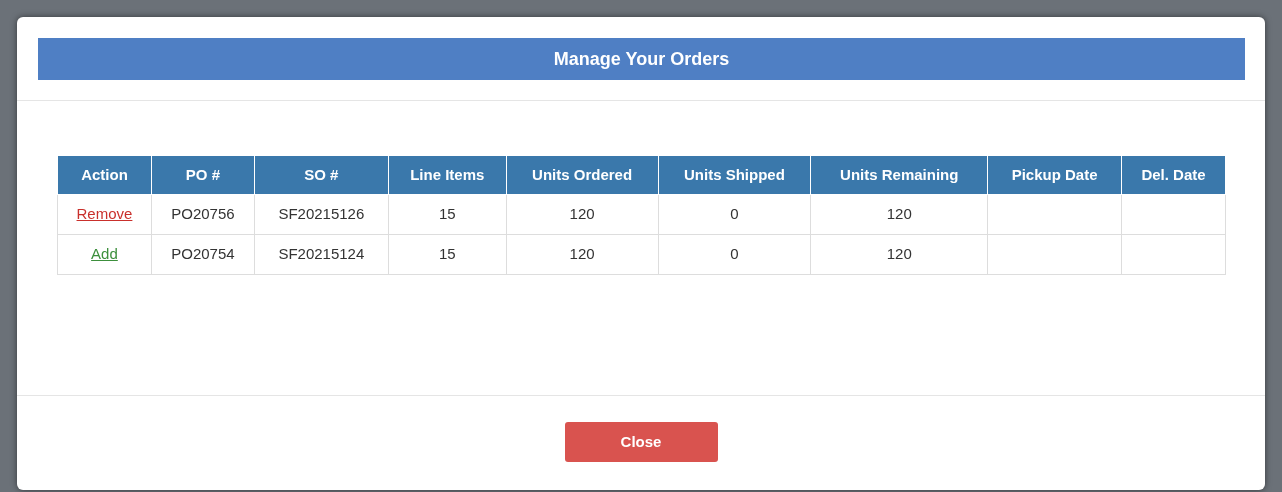 Image resolution: width=1282 pixels, height=492 pixels. I want to click on column-header: Units Remaining, so click(899, 175).